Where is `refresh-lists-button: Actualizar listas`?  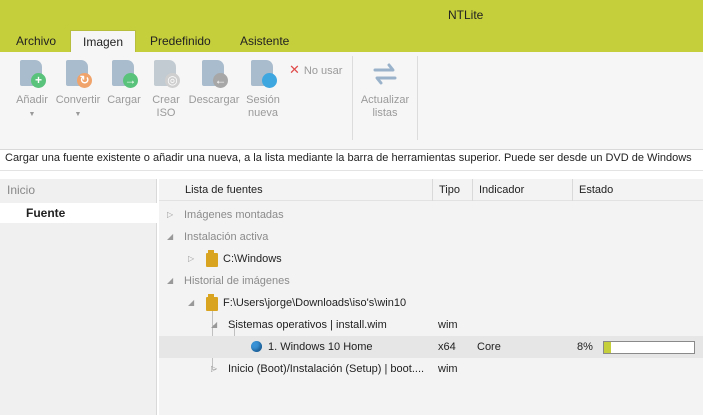 refresh-lists-button: Actualizar listas is located at coordinates (385, 89).